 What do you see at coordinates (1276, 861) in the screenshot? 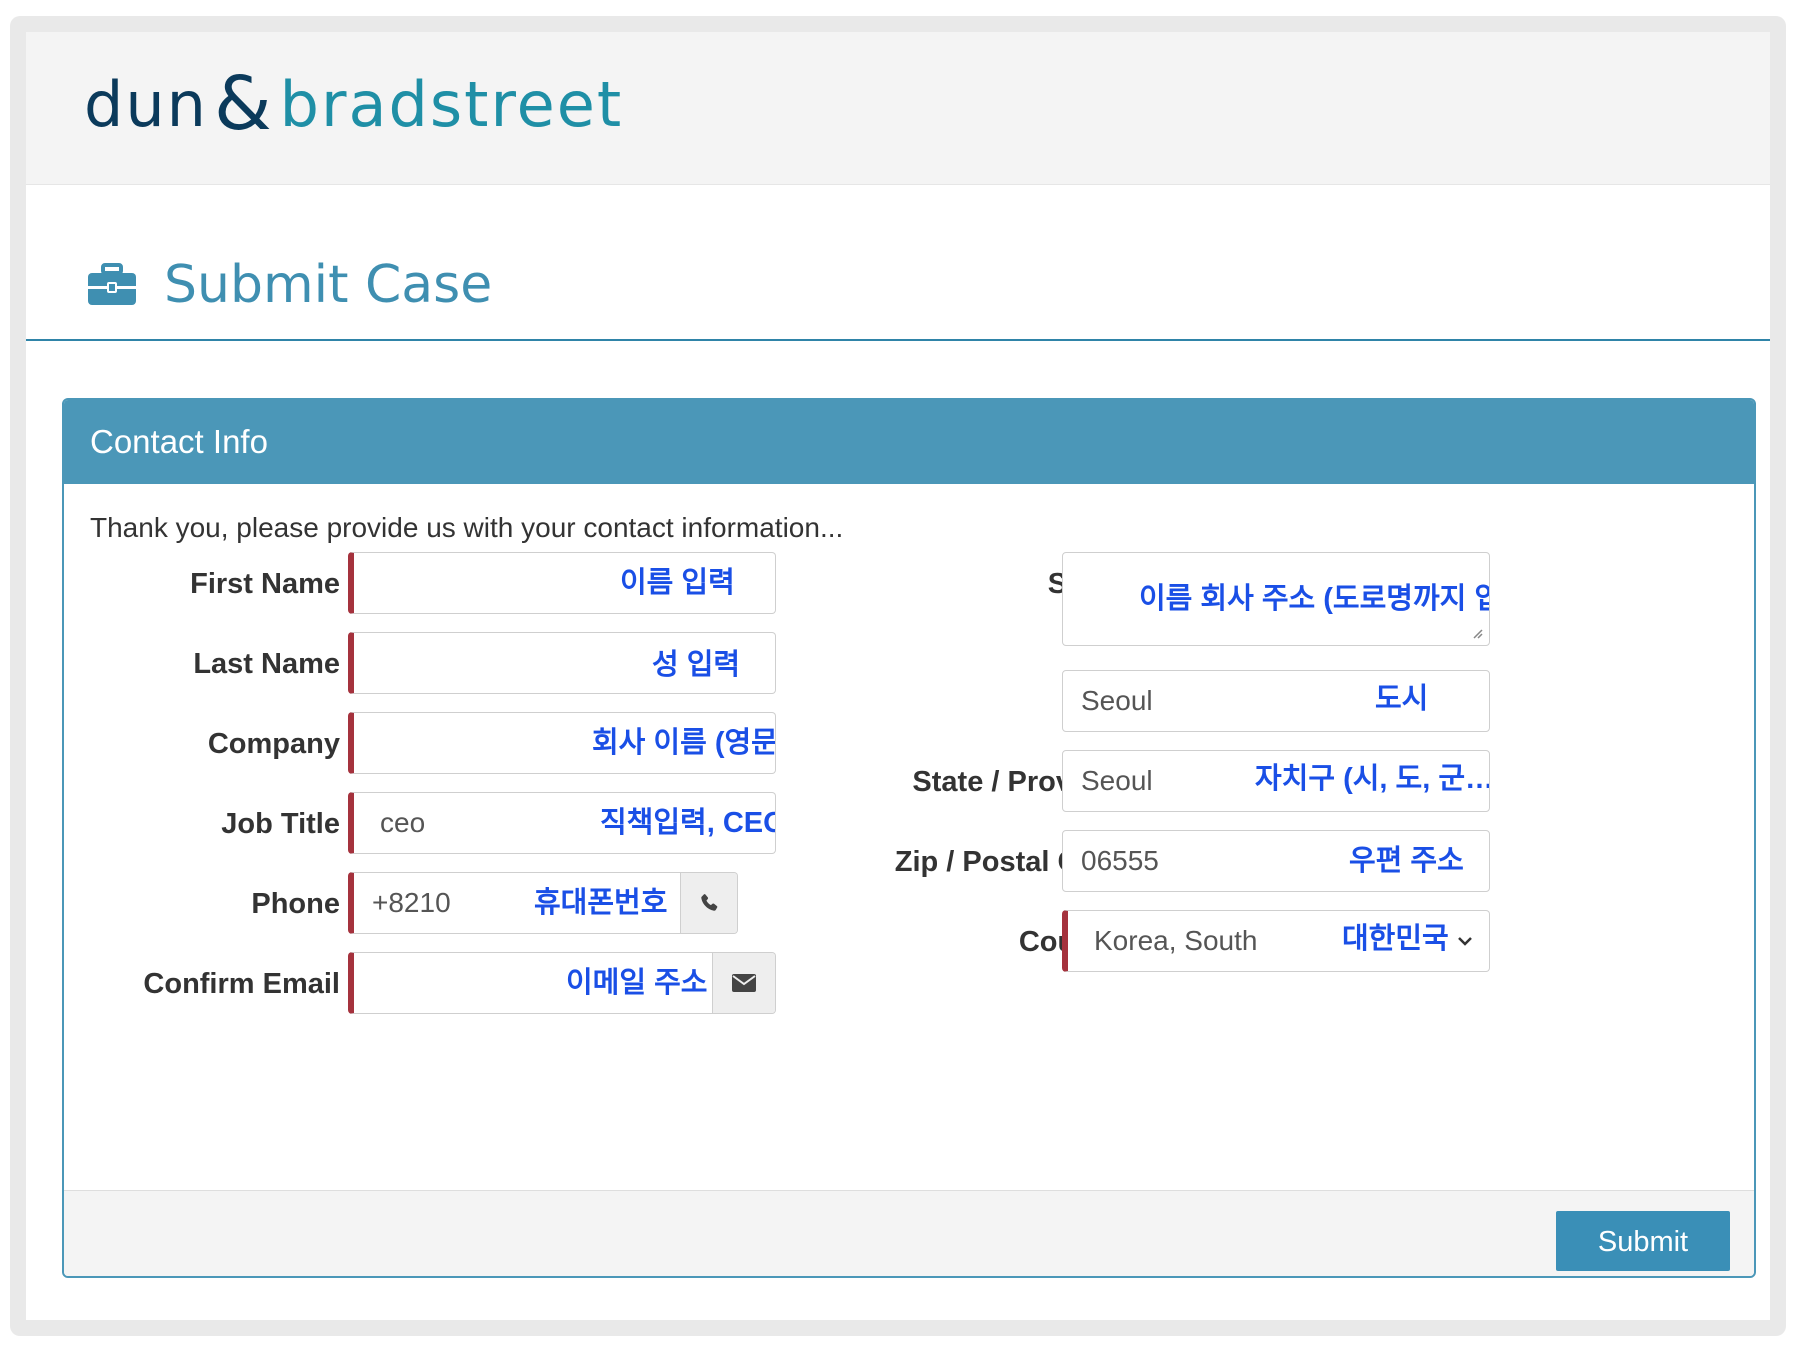
I see `zip-field: 06555 우편 주소` at bounding box center [1276, 861].